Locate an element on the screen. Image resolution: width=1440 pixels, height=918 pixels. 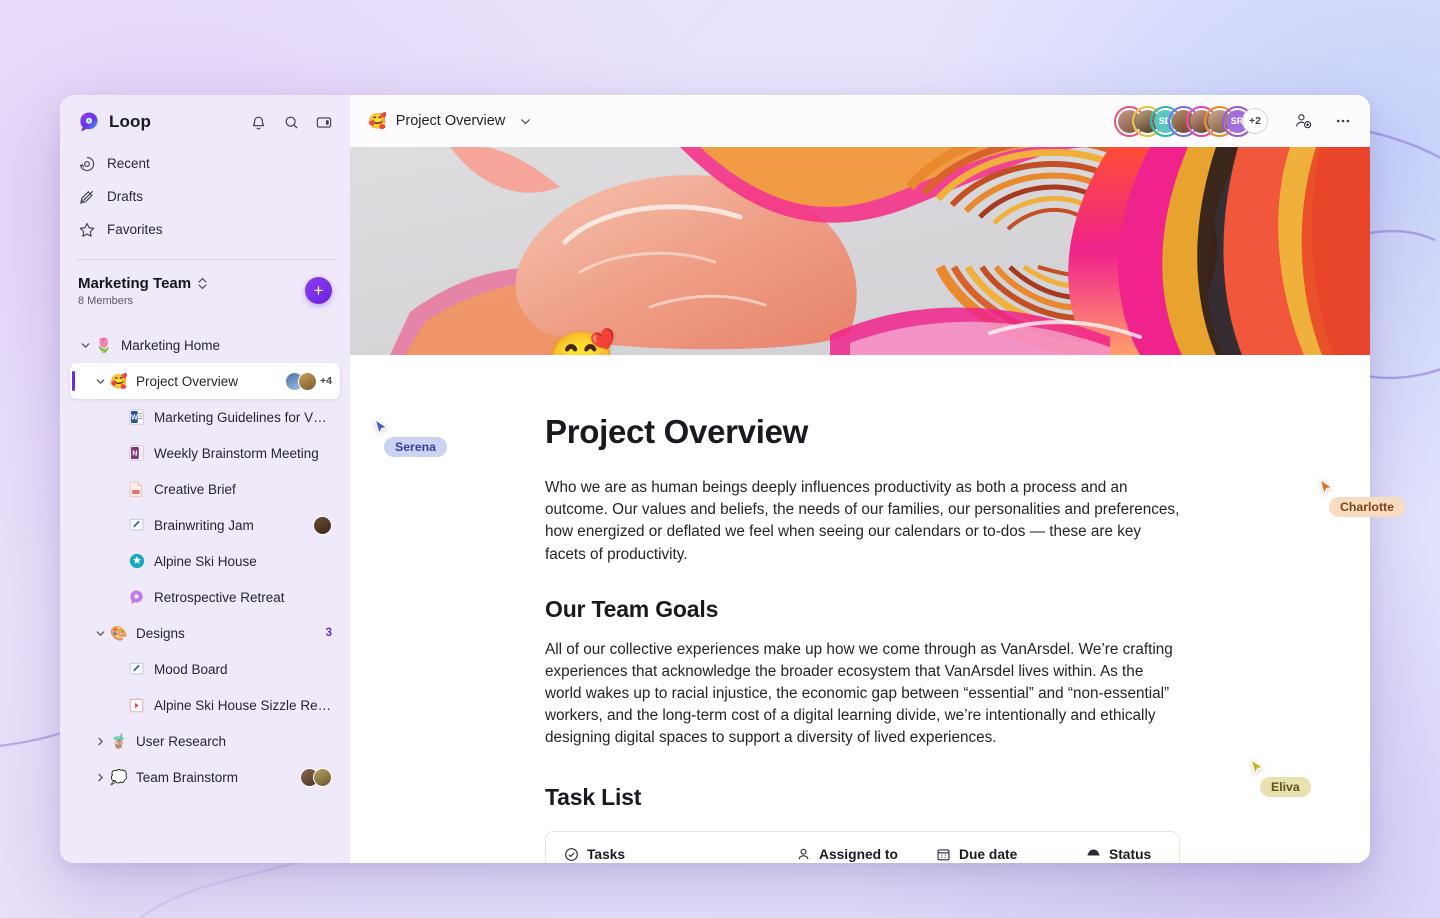
tree-item-project-overview: 🥰 Project Overview +4 is located at coordinates (205, 381).